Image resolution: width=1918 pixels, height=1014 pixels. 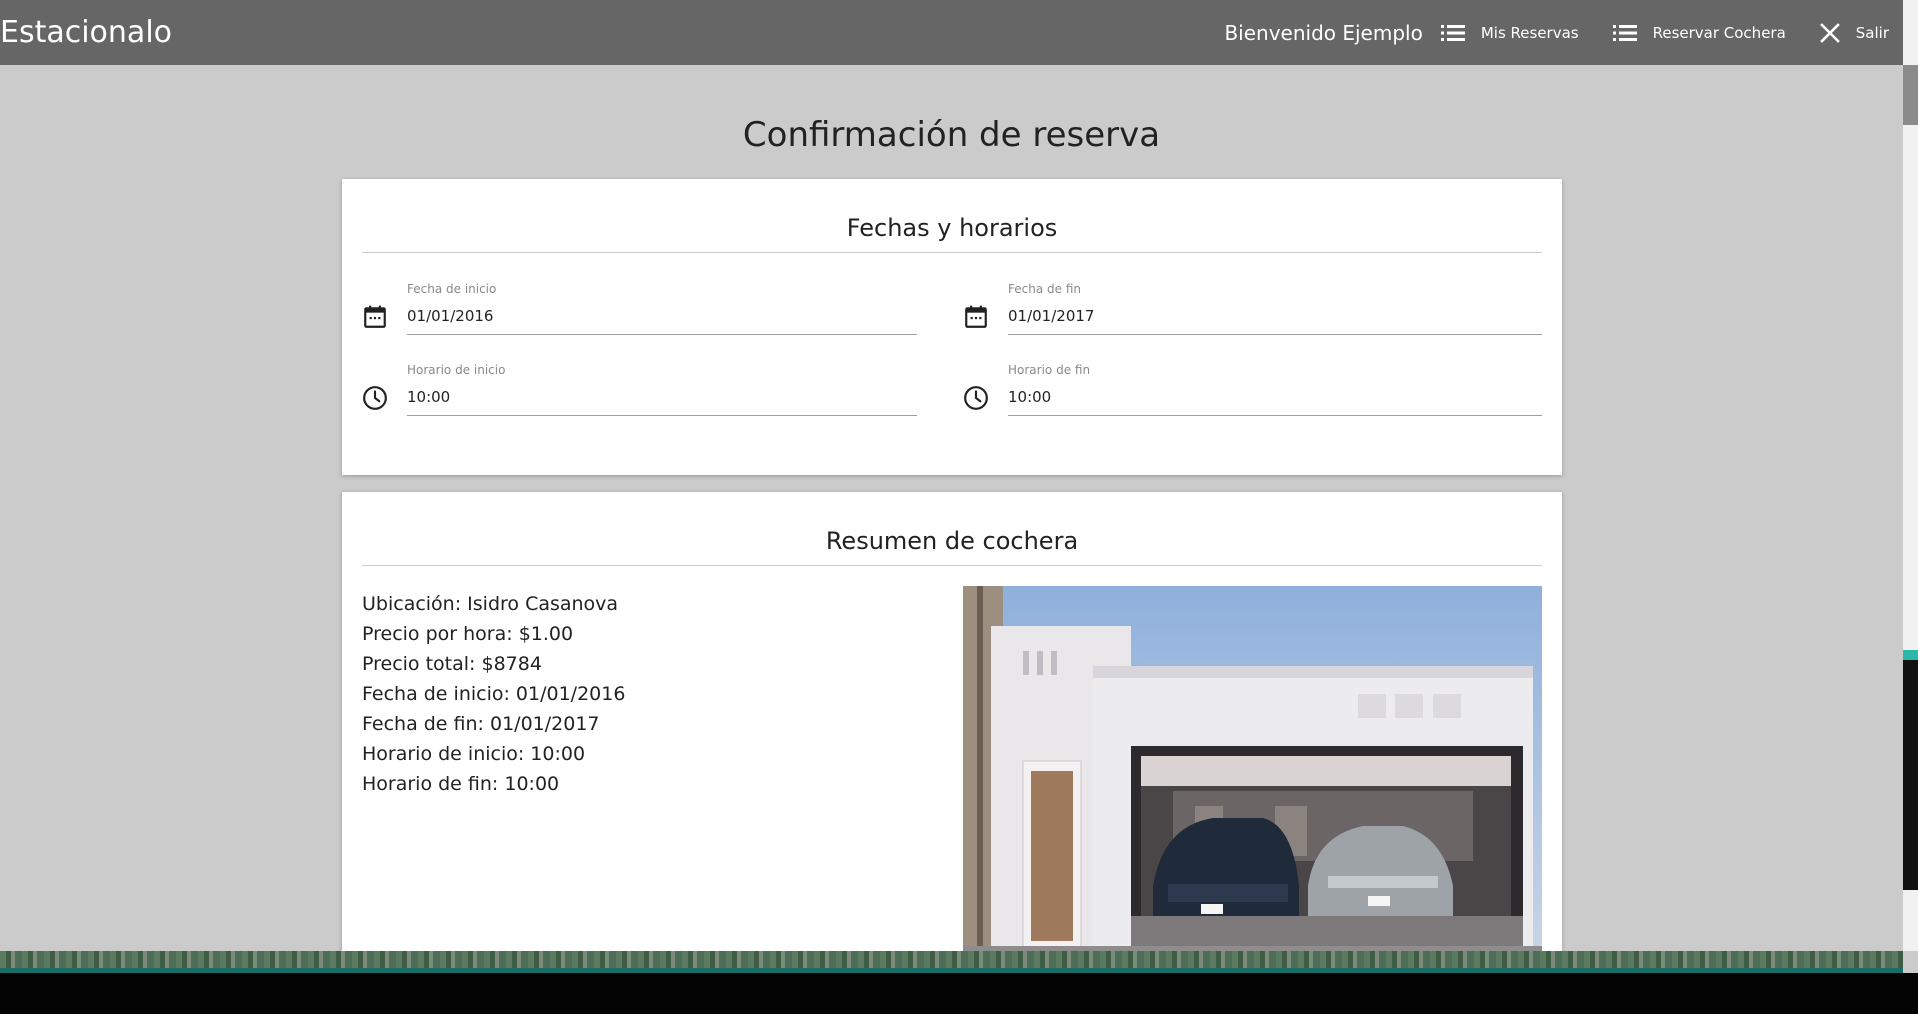 I want to click on mis-reservas-button: Mis Reservas, so click(x=1509, y=32).